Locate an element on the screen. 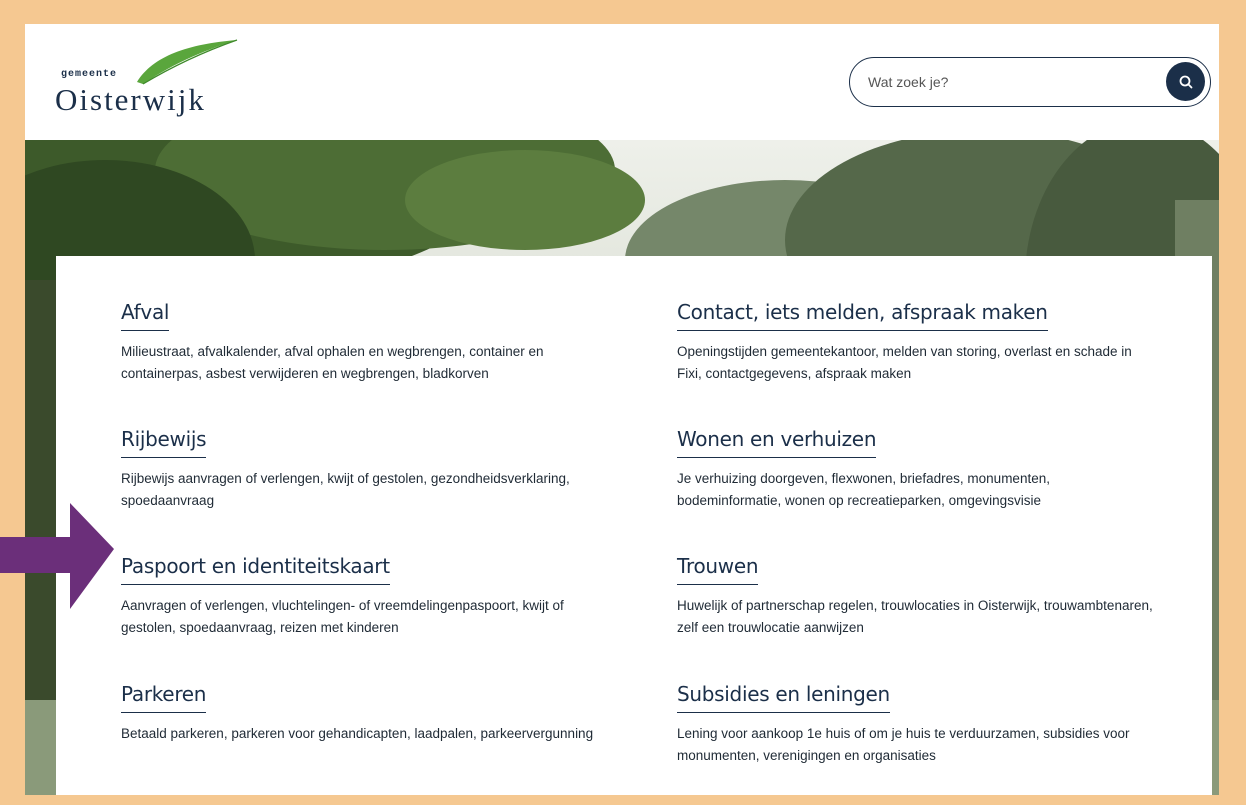 The width and height of the screenshot is (1246, 805). topic-title: Paspoort en identiteitskaart is located at coordinates (255, 569).